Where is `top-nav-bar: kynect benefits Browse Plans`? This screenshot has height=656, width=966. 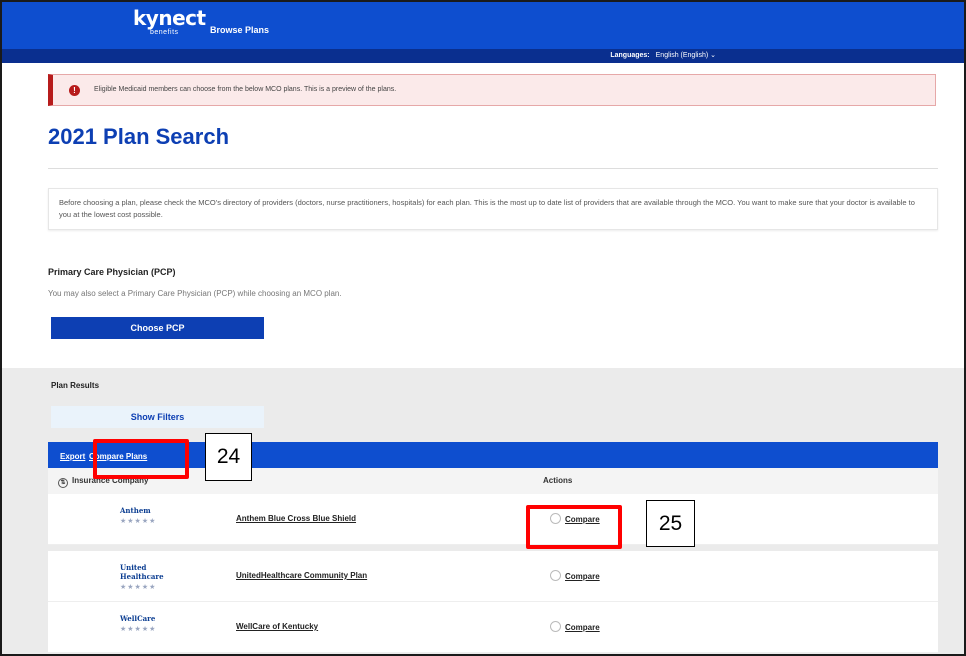 top-nav-bar: kynect benefits Browse Plans is located at coordinates (483, 25).